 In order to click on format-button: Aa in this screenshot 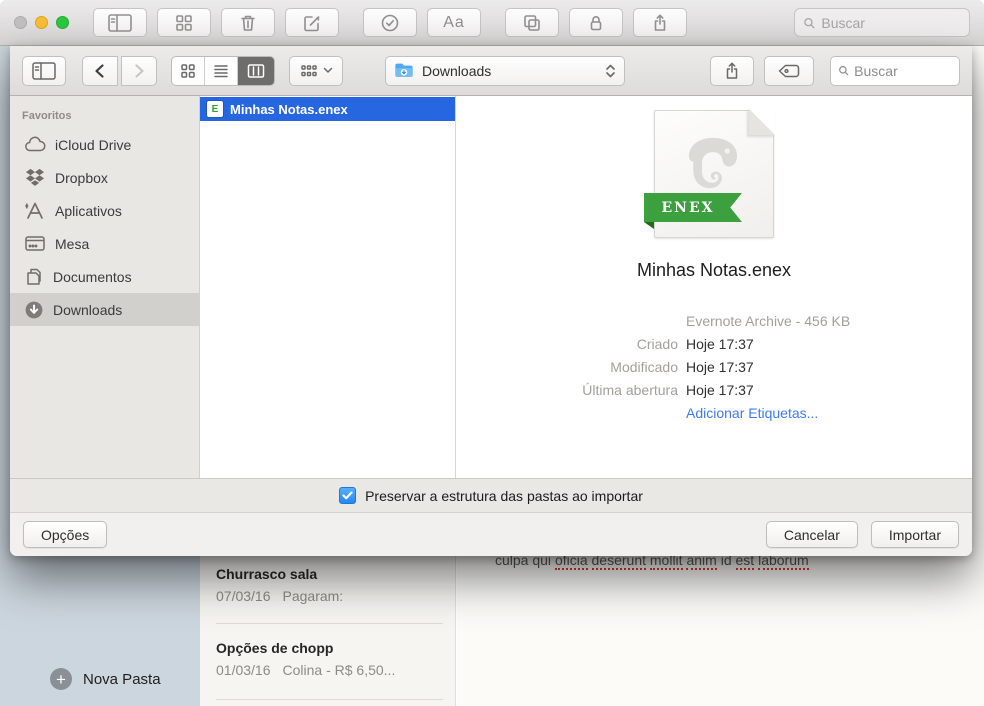, I will do `click(454, 22)`.